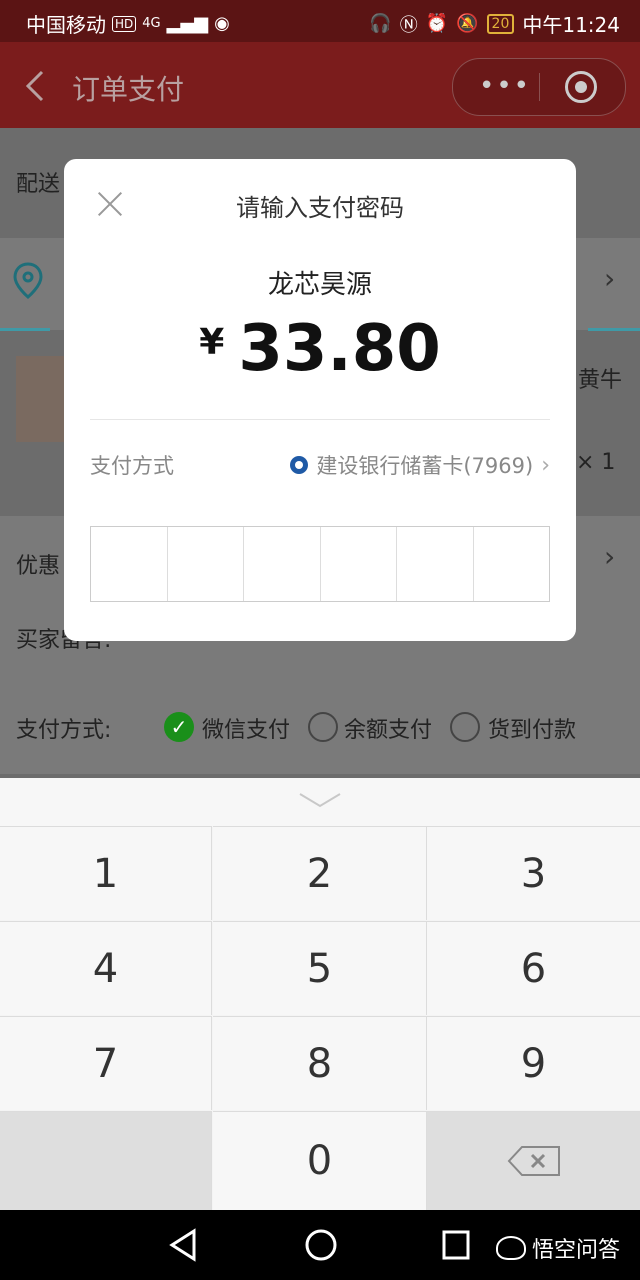 This screenshot has width=640, height=1280. I want to click on check-circle-icon: ✓, so click(179, 727).